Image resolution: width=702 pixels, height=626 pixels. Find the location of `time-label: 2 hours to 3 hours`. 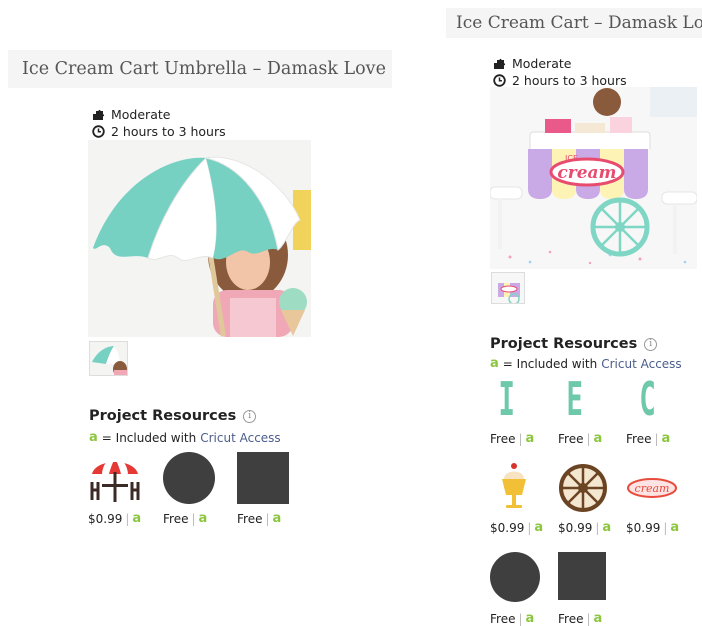

time-label: 2 hours to 3 hours is located at coordinates (168, 131).